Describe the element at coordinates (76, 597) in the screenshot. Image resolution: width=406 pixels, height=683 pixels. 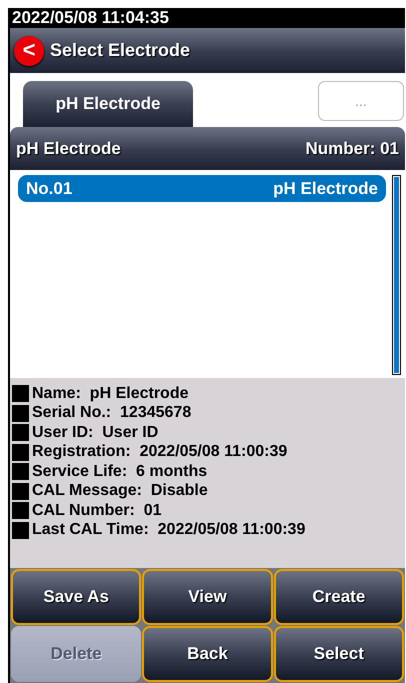
I see `action-button: Save As` at that location.